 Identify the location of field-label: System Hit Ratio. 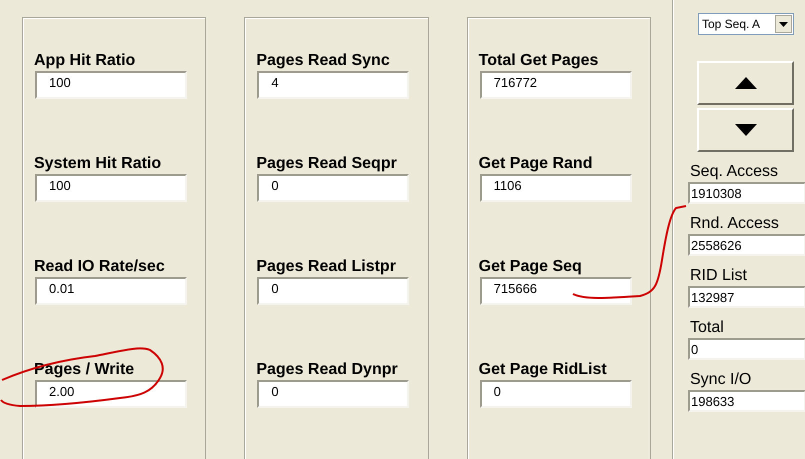
(98, 164).